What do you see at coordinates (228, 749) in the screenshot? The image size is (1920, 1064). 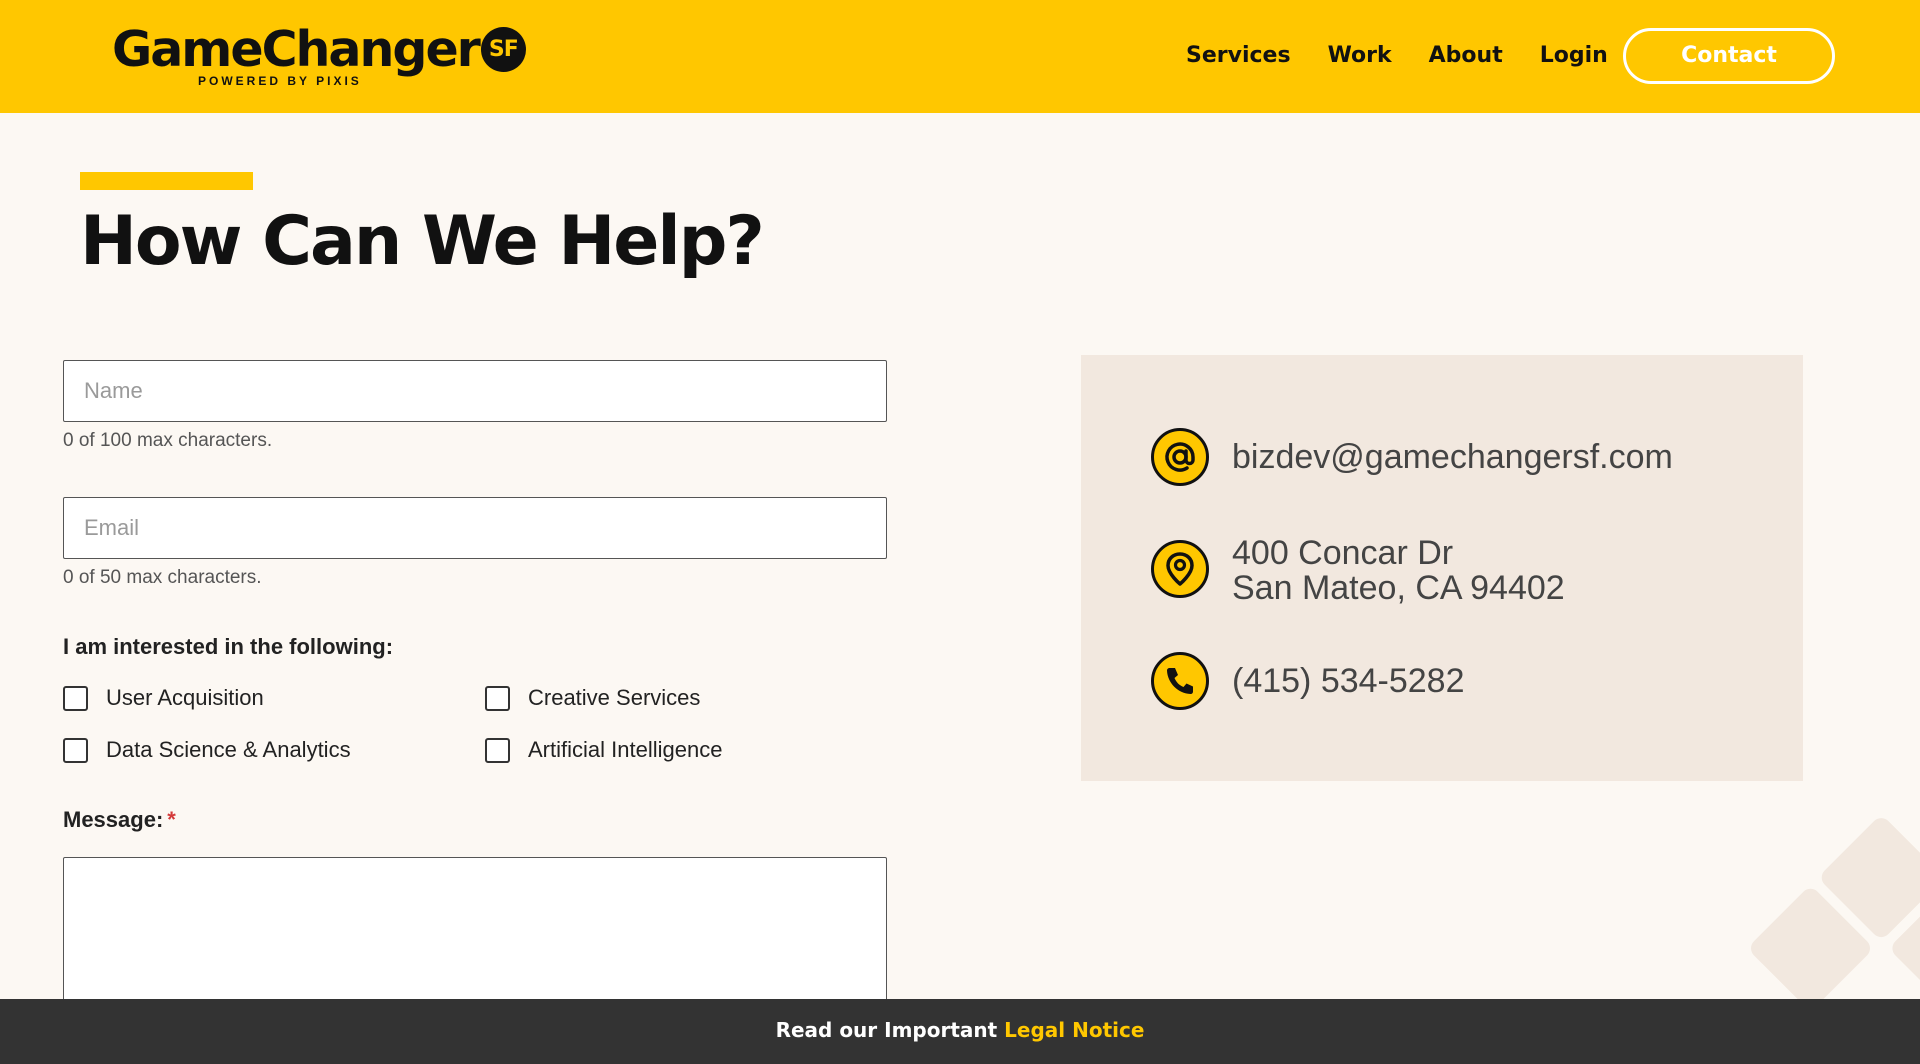 I see `checkbox-label: Data Science & Analytics` at bounding box center [228, 749].